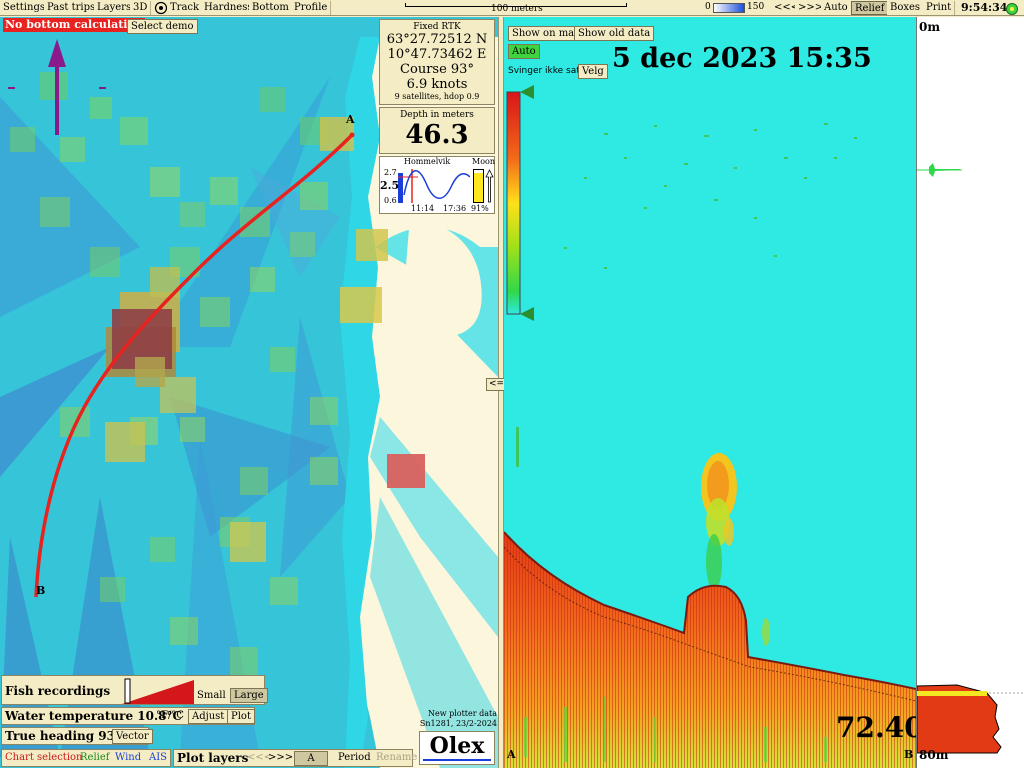 The height and width of the screenshot is (768, 1024). Describe the element at coordinates (162, 26) in the screenshot. I see `select-demo-button: Select demo` at that location.